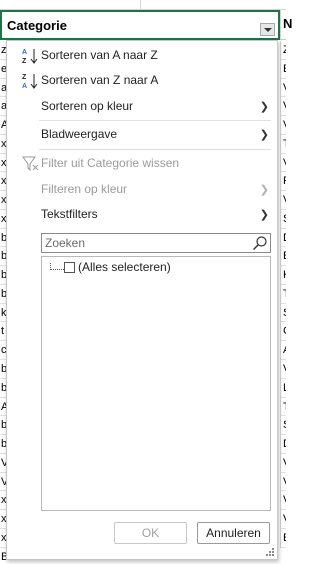  I want to click on gridline, so click(140, 5).